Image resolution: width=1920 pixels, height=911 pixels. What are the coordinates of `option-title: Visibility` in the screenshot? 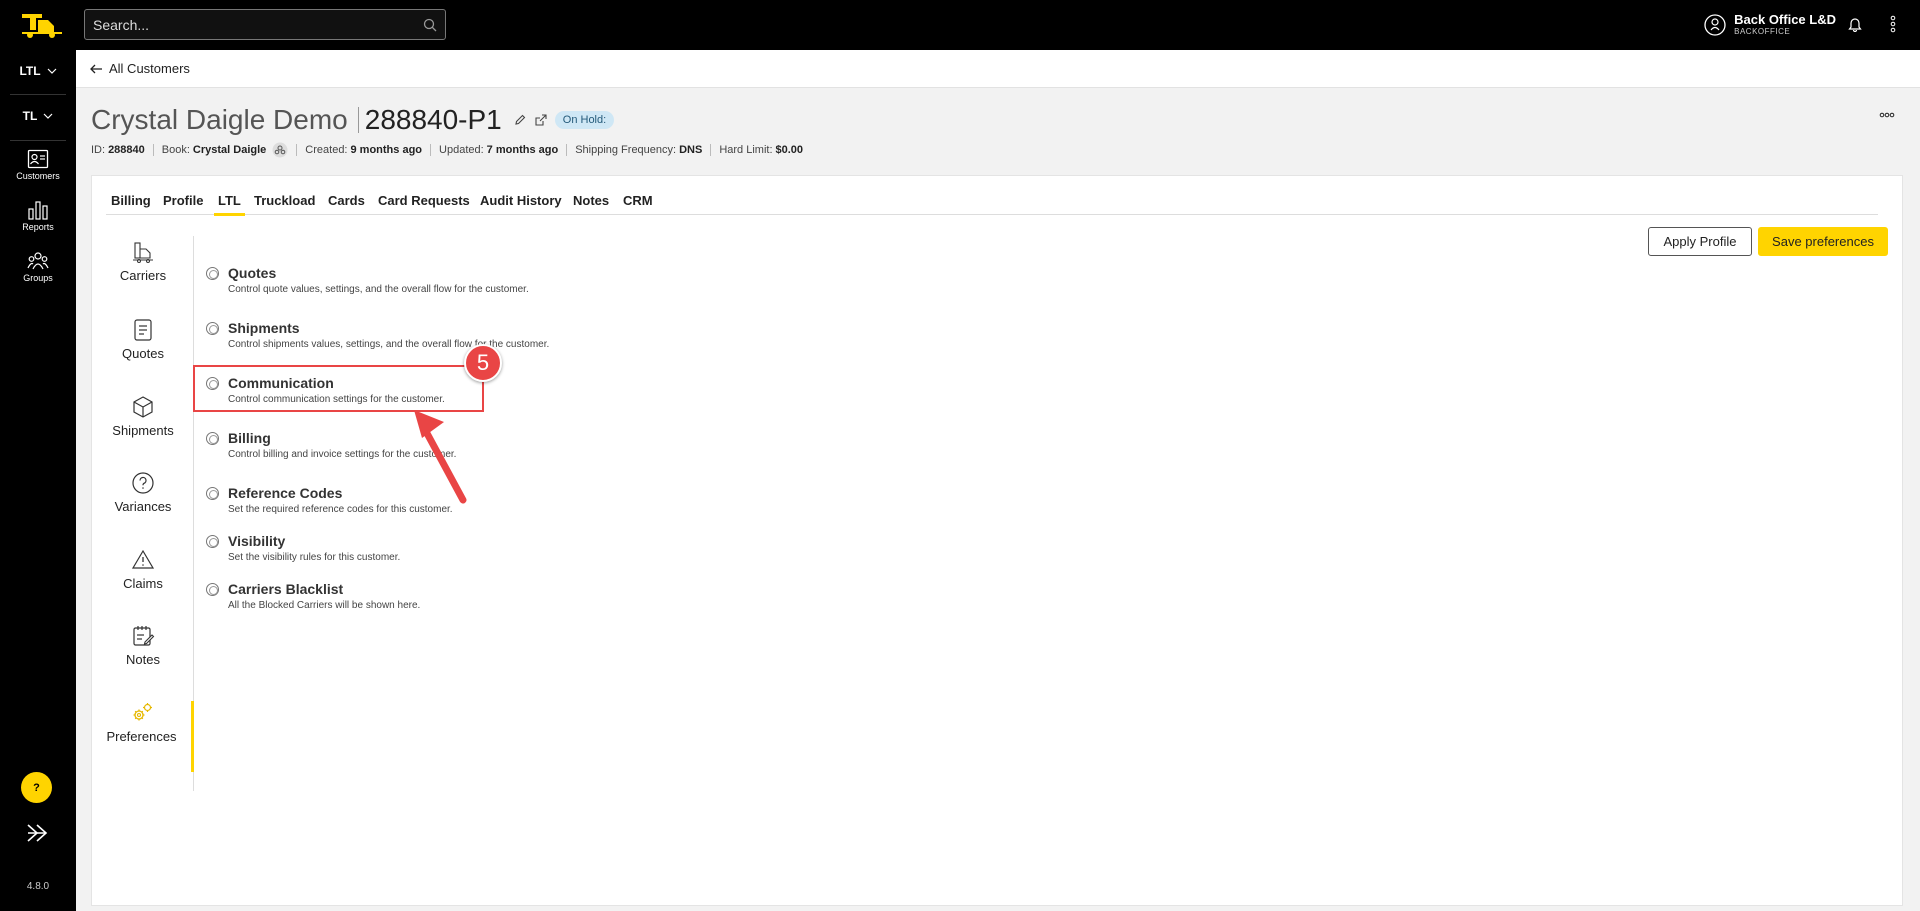 It's located at (257, 541).